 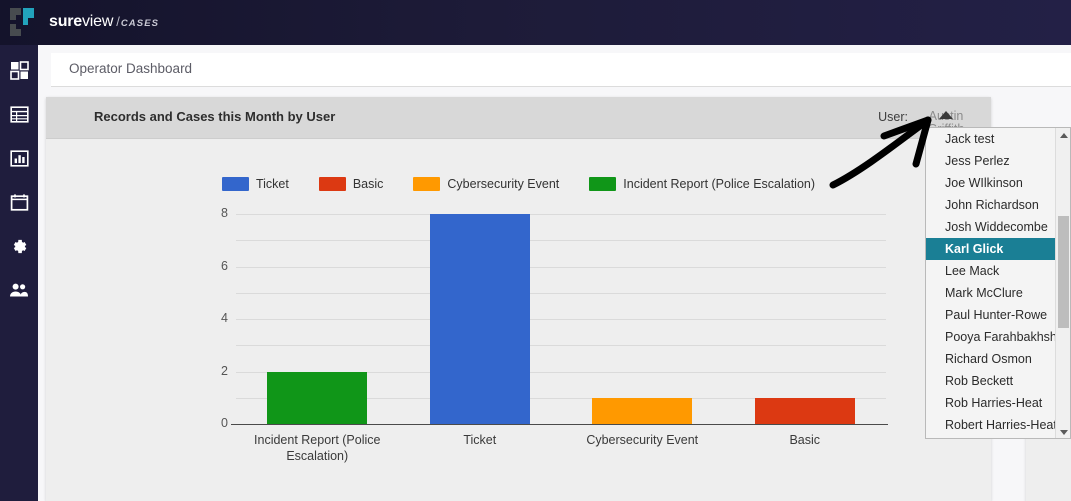 I want to click on gear-icon, so click(x=19, y=246).